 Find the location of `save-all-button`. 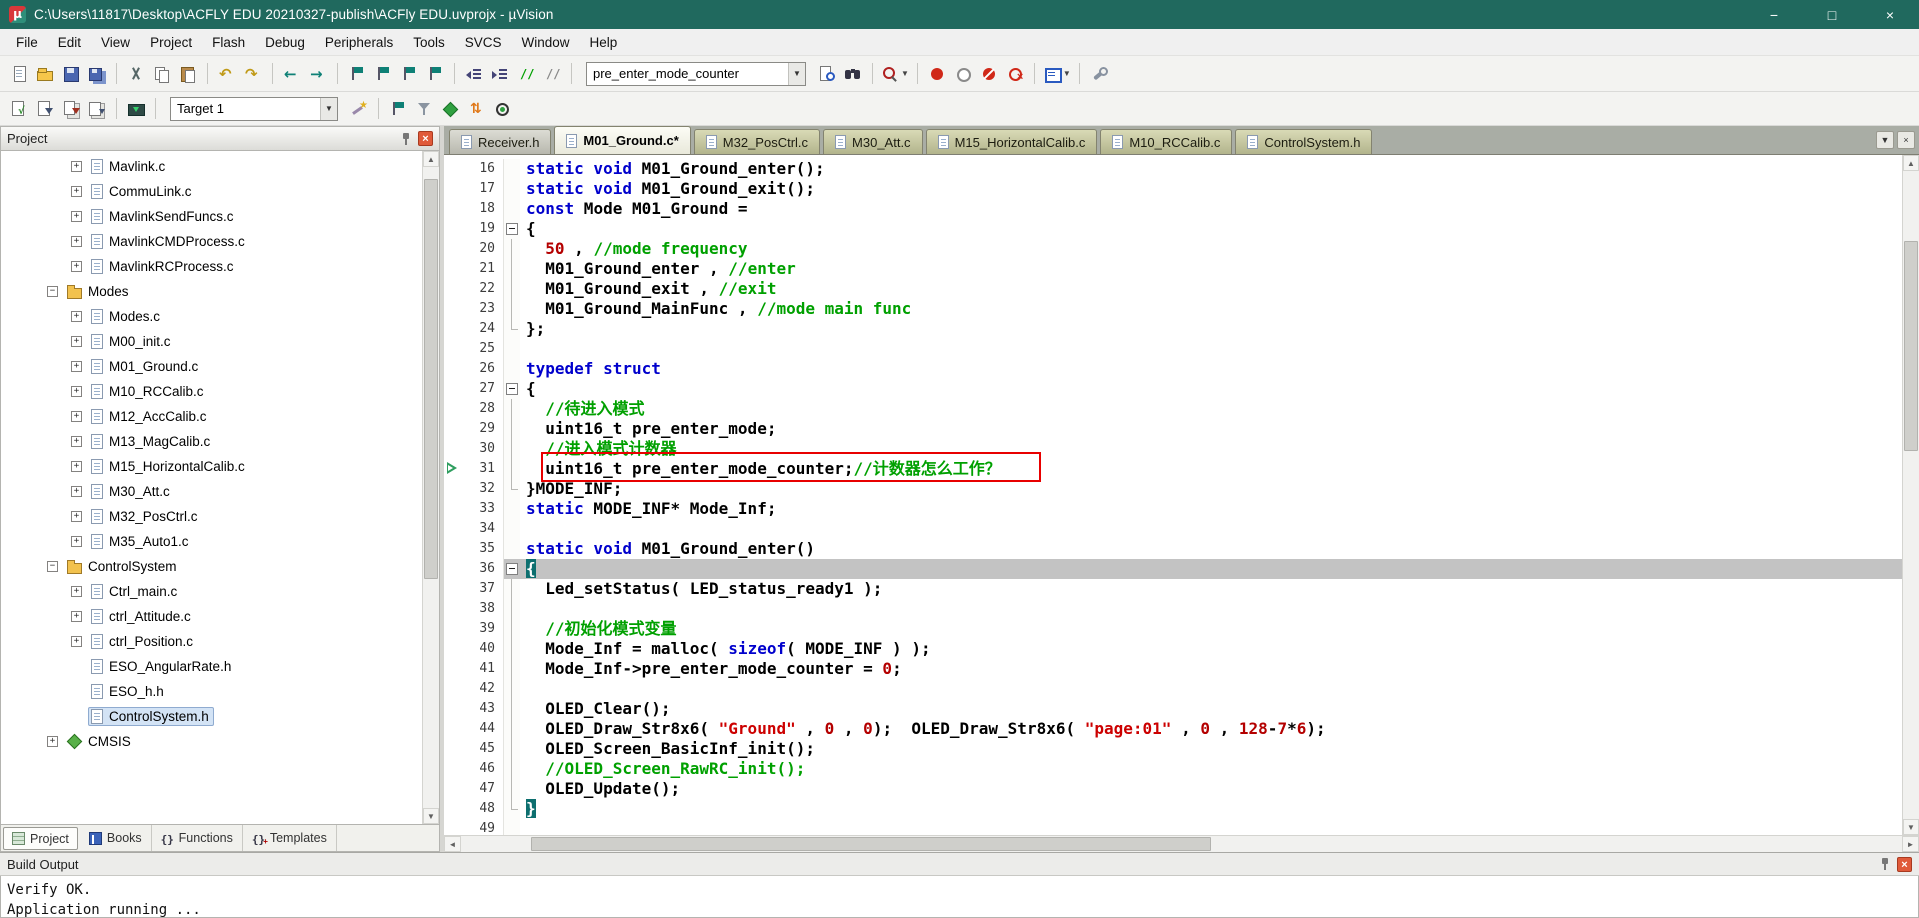

save-all-button is located at coordinates (97, 74).